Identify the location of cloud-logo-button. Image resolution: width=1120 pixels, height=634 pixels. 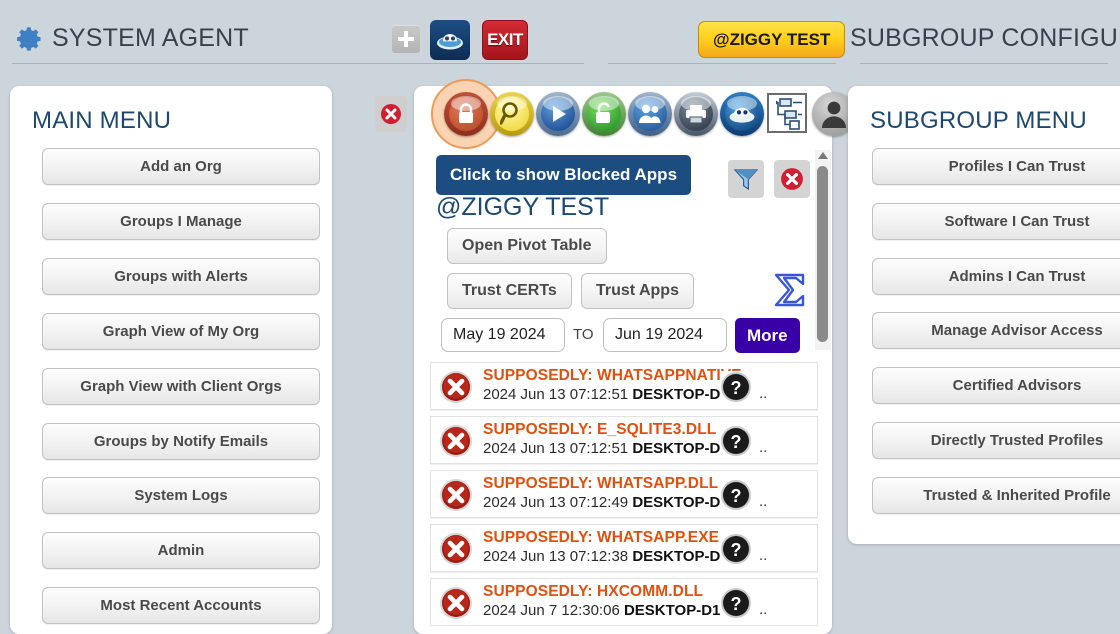
(450, 40).